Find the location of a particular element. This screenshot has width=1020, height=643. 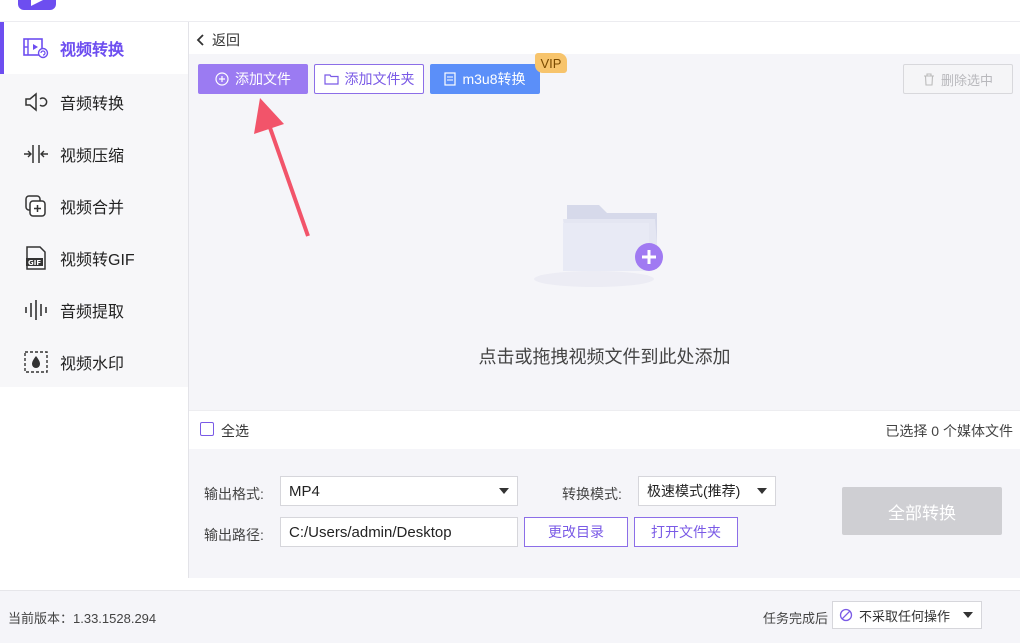

convert-mode-value: 极速模式(推荐) is located at coordinates (694, 491).